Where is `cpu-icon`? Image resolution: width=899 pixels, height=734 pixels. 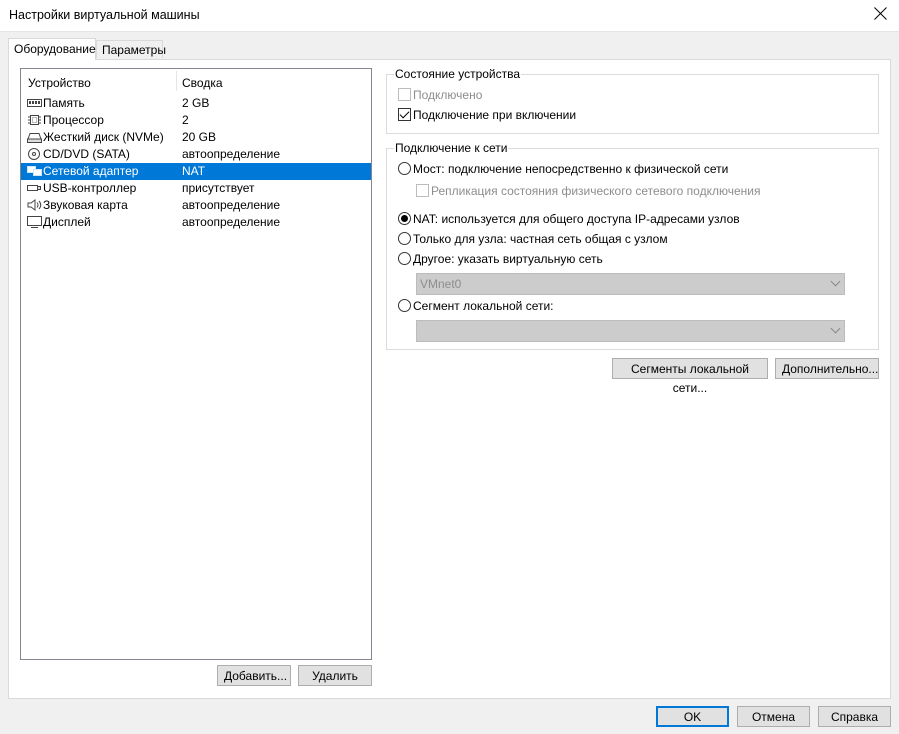 cpu-icon is located at coordinates (34, 120).